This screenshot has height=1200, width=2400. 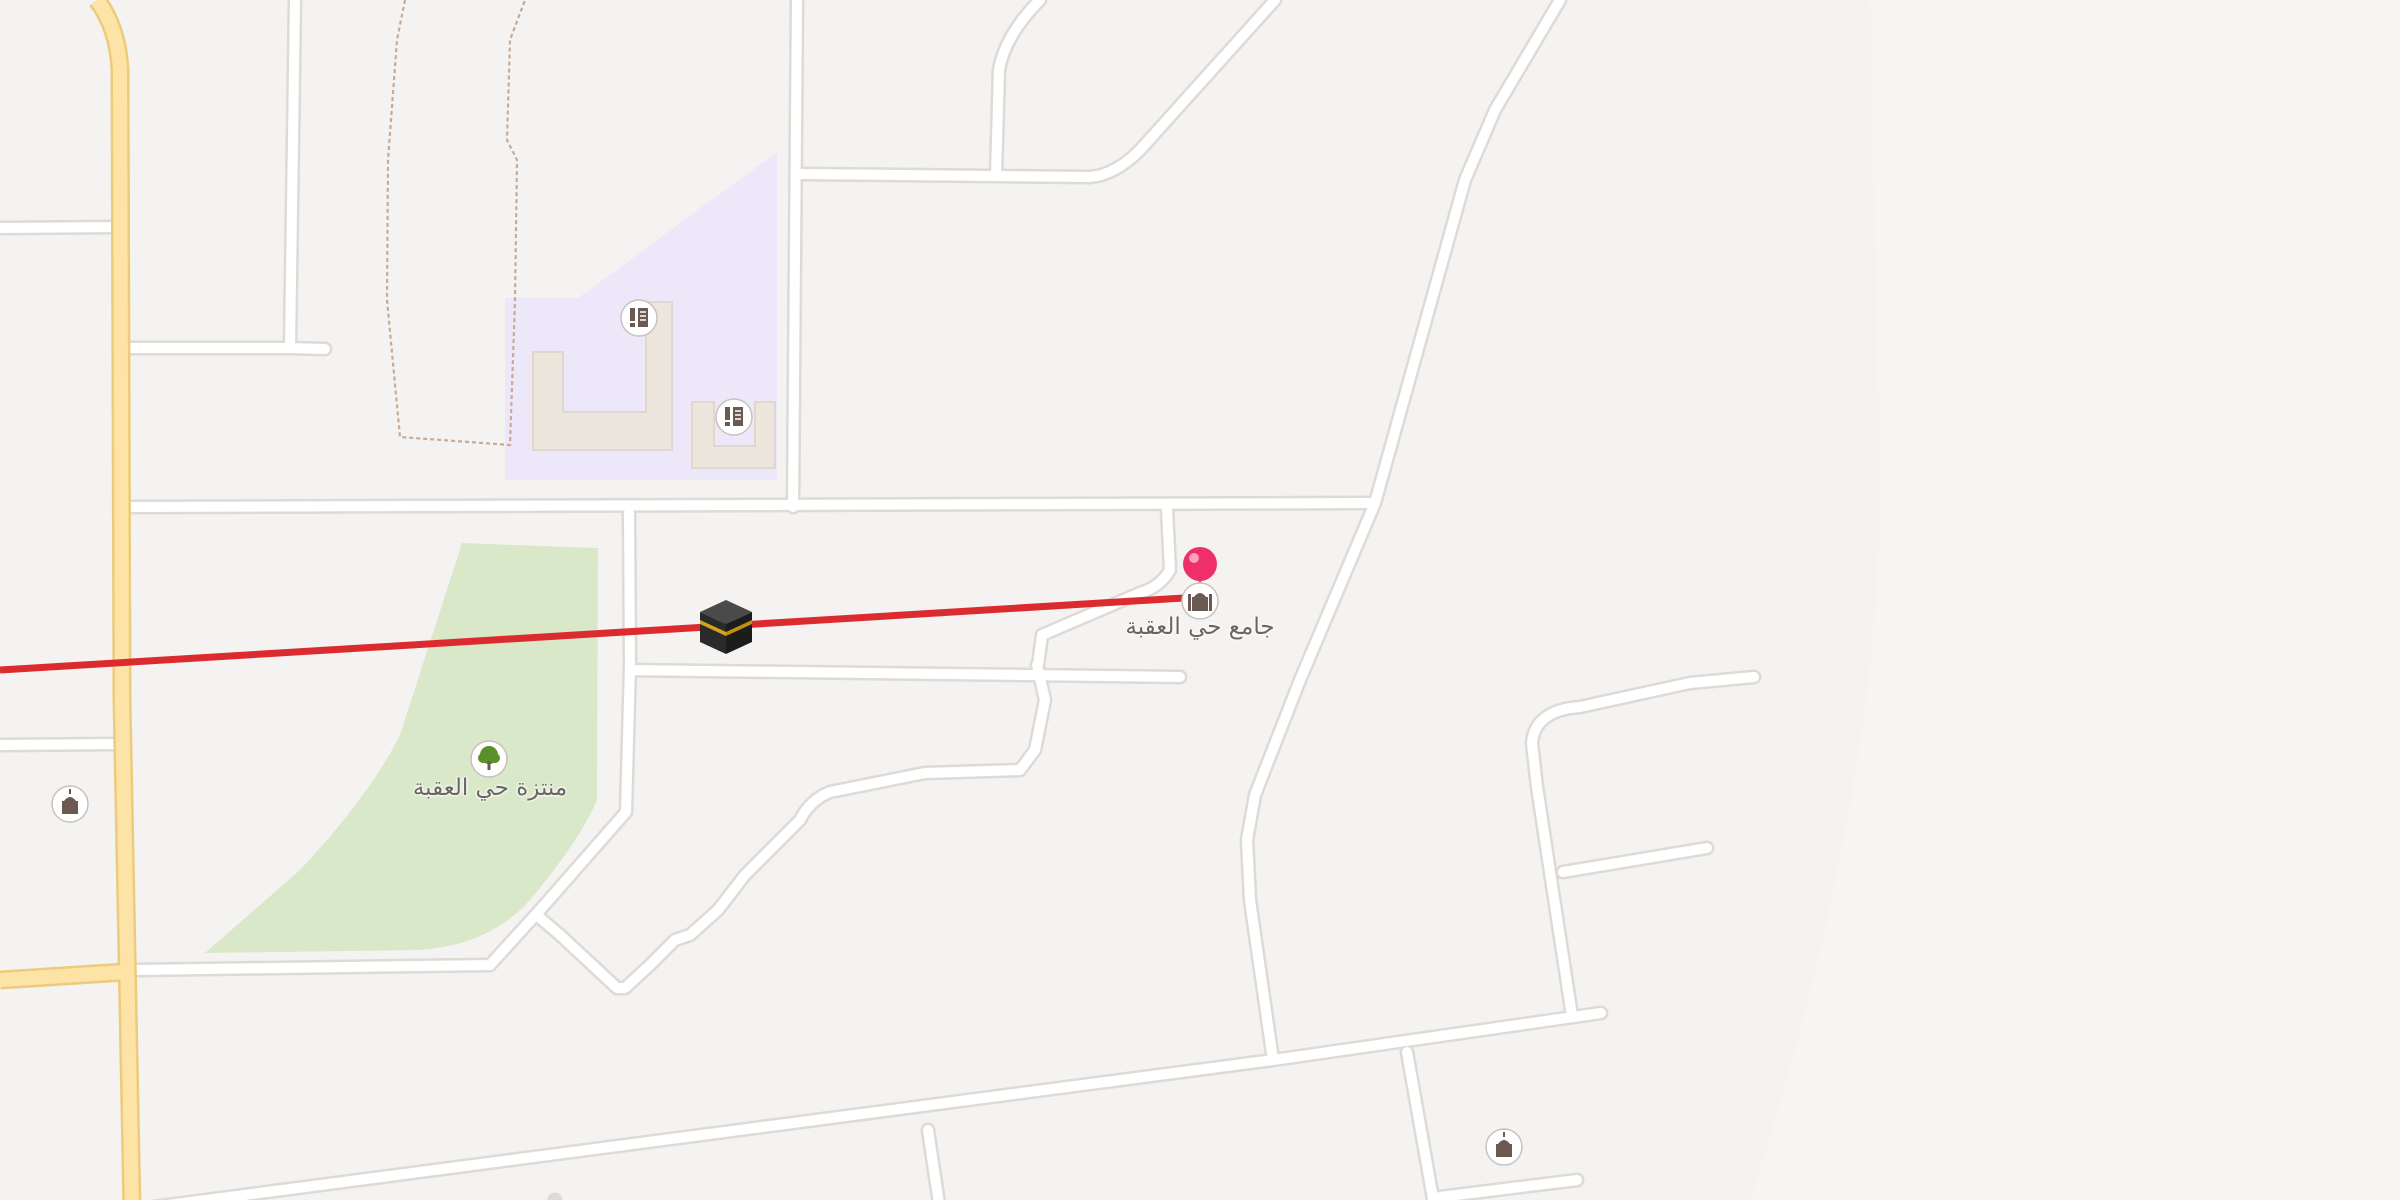 I want to click on poi-label: جامع حي العقبة, so click(x=1199, y=627).